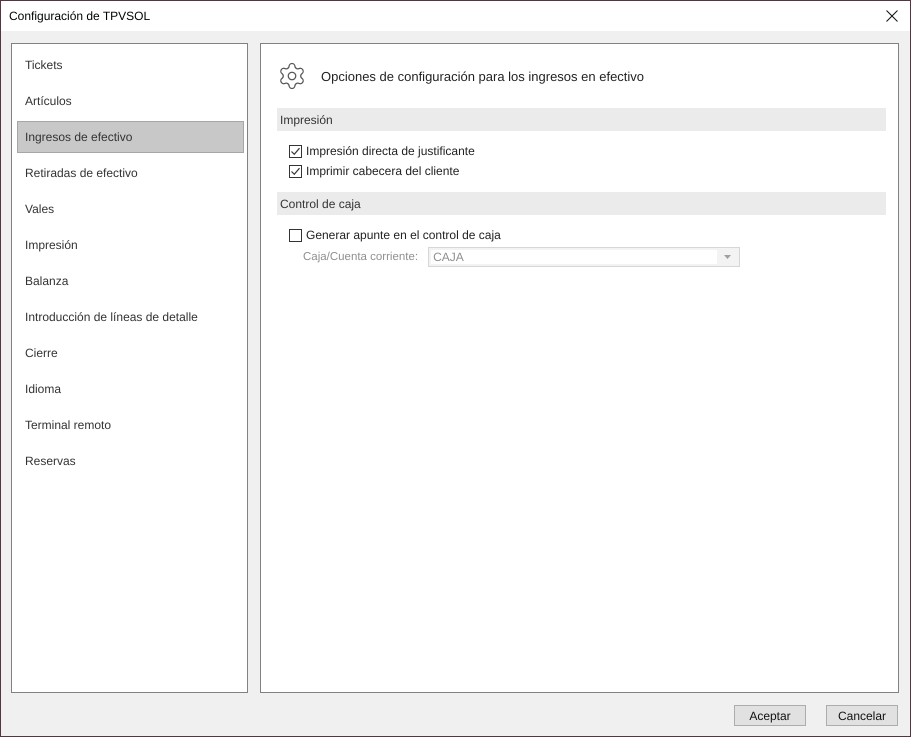  What do you see at coordinates (482, 76) in the screenshot?
I see `panel-heading: Opciones de configuración para los ingresos en efectivo` at bounding box center [482, 76].